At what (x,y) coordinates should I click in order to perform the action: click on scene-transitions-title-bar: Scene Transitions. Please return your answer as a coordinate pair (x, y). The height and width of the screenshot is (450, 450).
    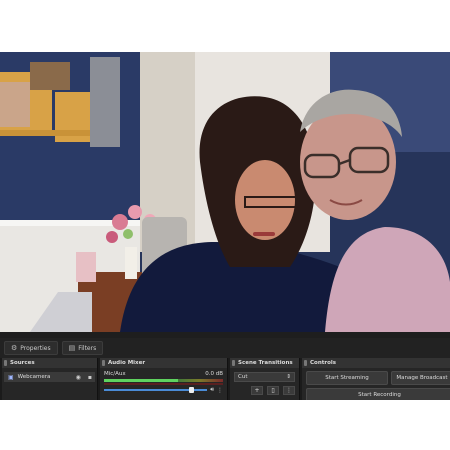
    Looking at the image, I should click on (264, 363).